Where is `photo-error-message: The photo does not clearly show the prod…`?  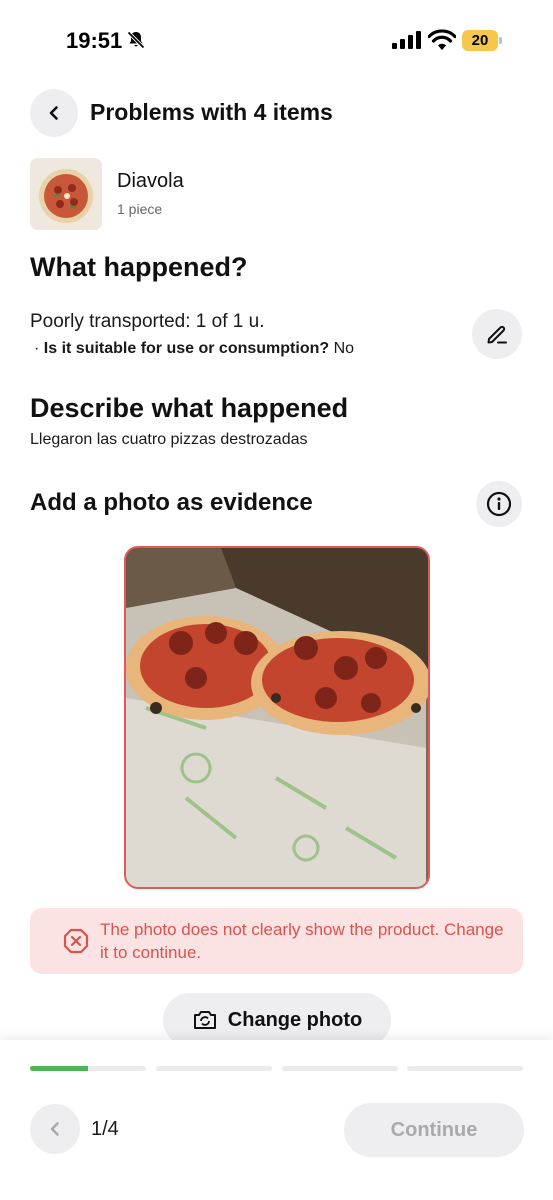
photo-error-message: The photo does not clearly show the prod… is located at coordinates (302, 941).